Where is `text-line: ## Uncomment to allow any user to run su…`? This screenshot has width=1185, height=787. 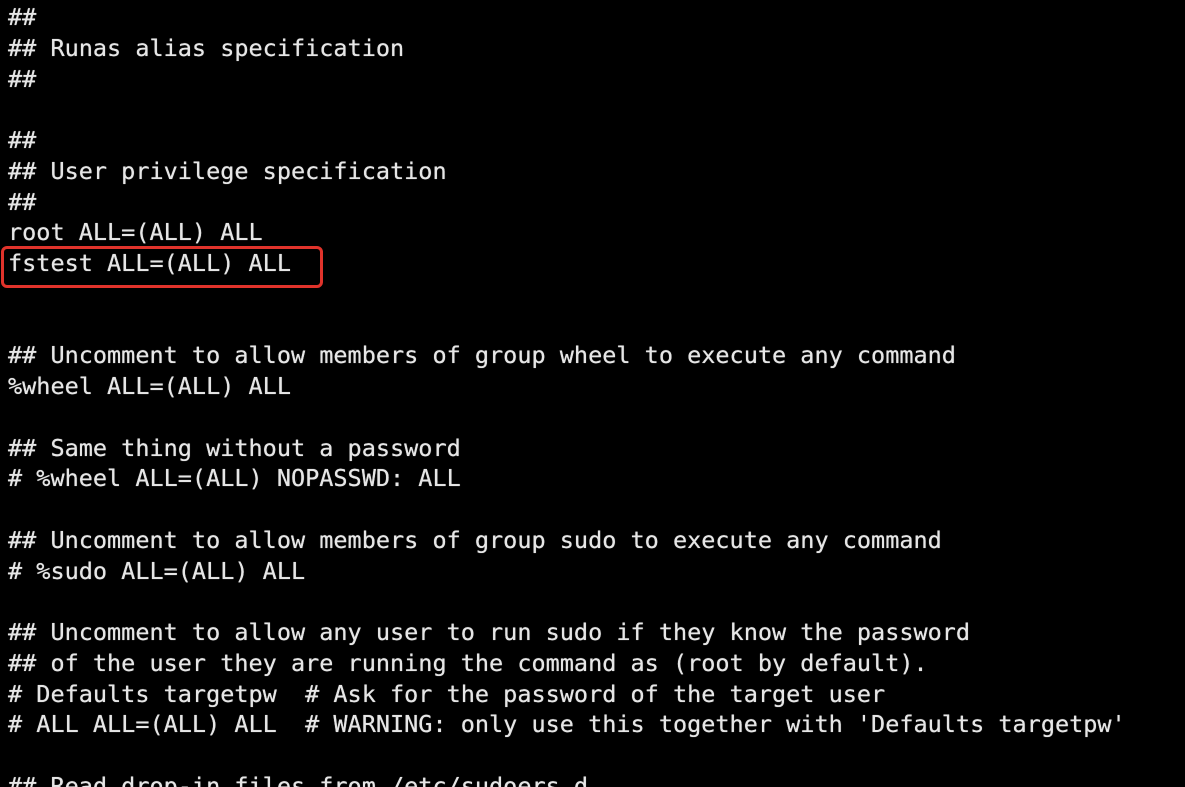 text-line: ## Uncomment to allow any user to run su… is located at coordinates (489, 632).